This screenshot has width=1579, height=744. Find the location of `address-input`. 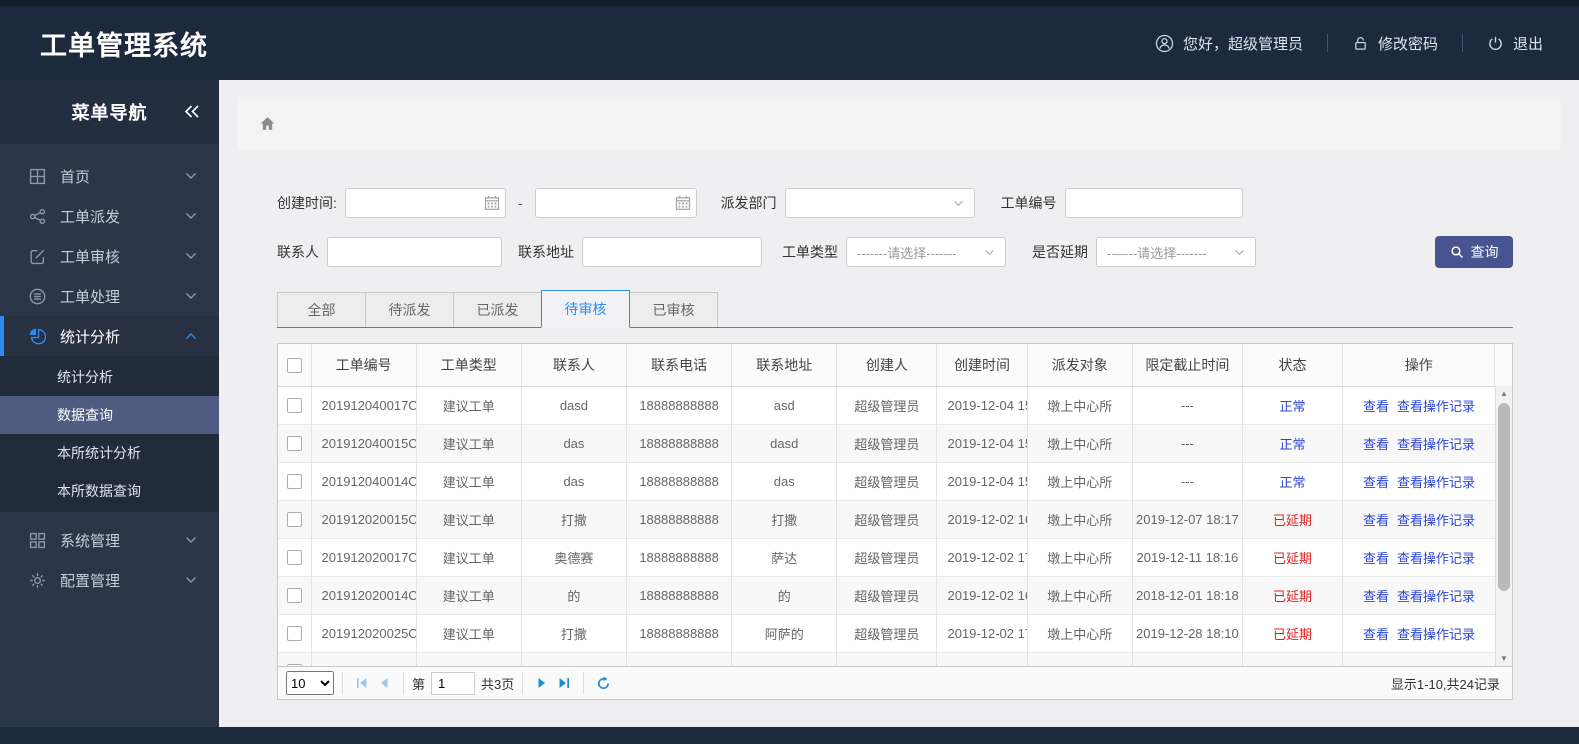

address-input is located at coordinates (672, 252).